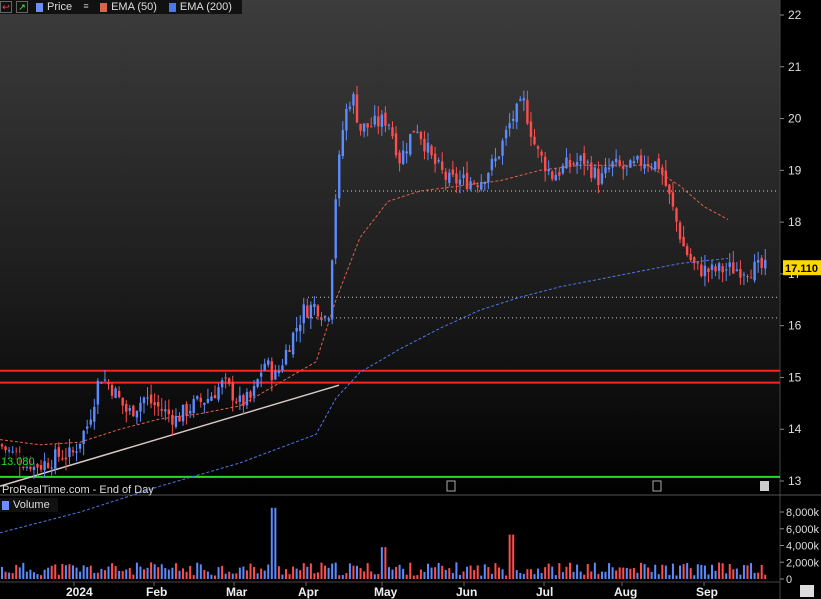 This screenshot has height=599, width=821. Describe the element at coordinates (386, 592) in the screenshot. I see `x-tick-label: May` at that location.